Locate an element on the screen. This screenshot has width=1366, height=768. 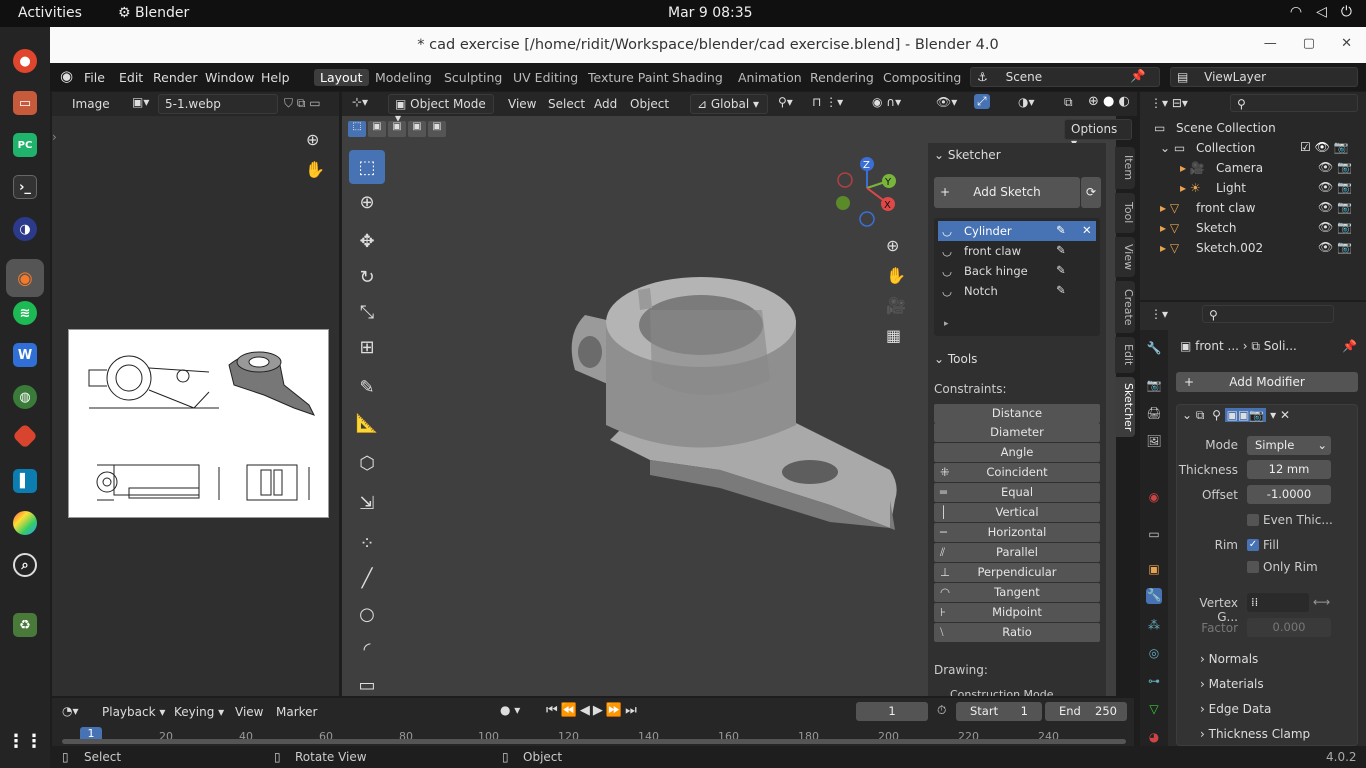
materials-section: › Materials is located at coordinates (1232, 684).